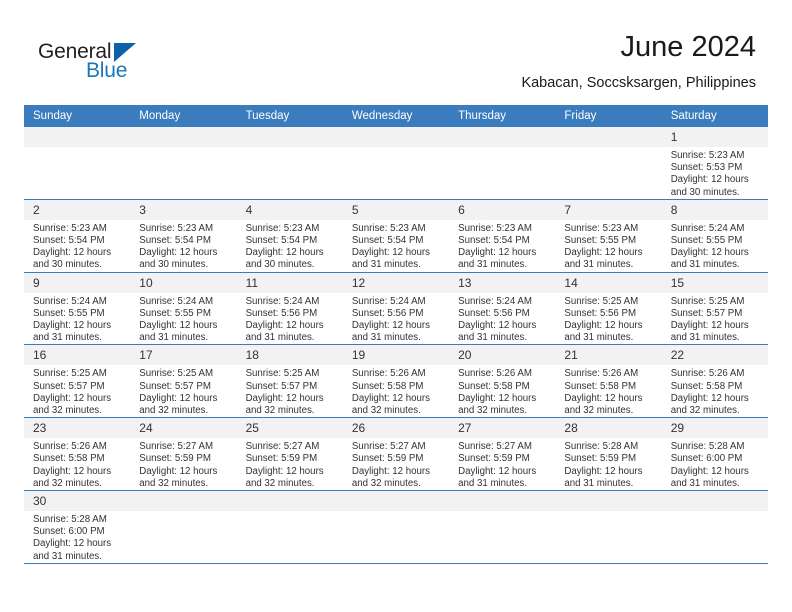  Describe the element at coordinates (70, 520) in the screenshot. I see `sunrise-text: Sunrise: 5:28 AM` at that location.